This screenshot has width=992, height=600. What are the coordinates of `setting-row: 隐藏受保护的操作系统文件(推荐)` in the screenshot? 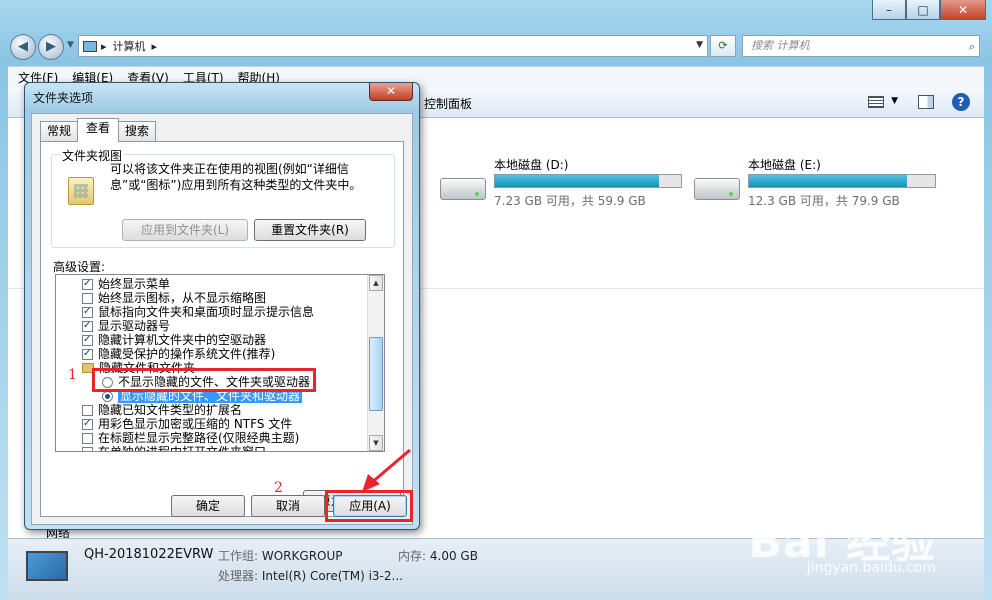 It's located at (178, 354).